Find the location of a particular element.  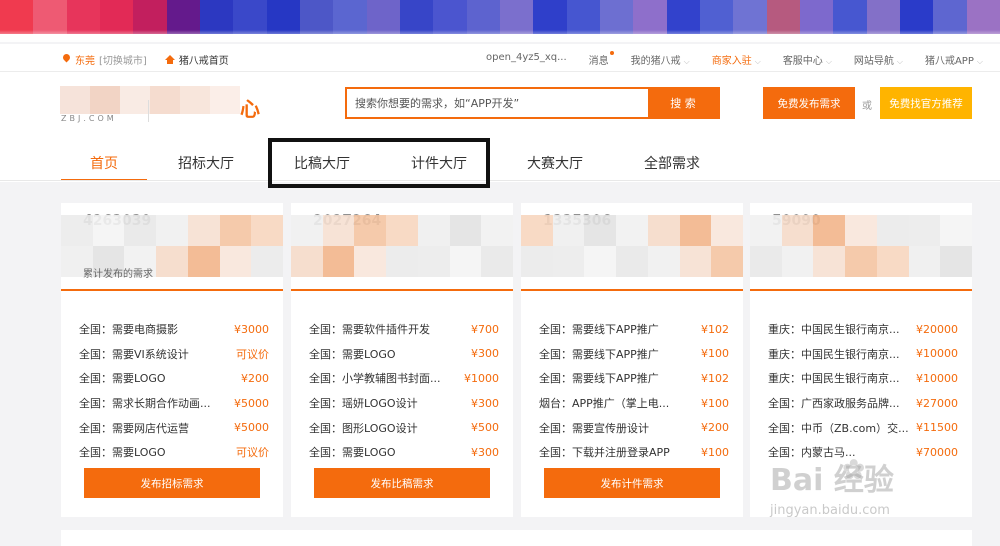

list-item: 全国：中币（ZB.com）交... ¥11500 is located at coordinates (863, 427).